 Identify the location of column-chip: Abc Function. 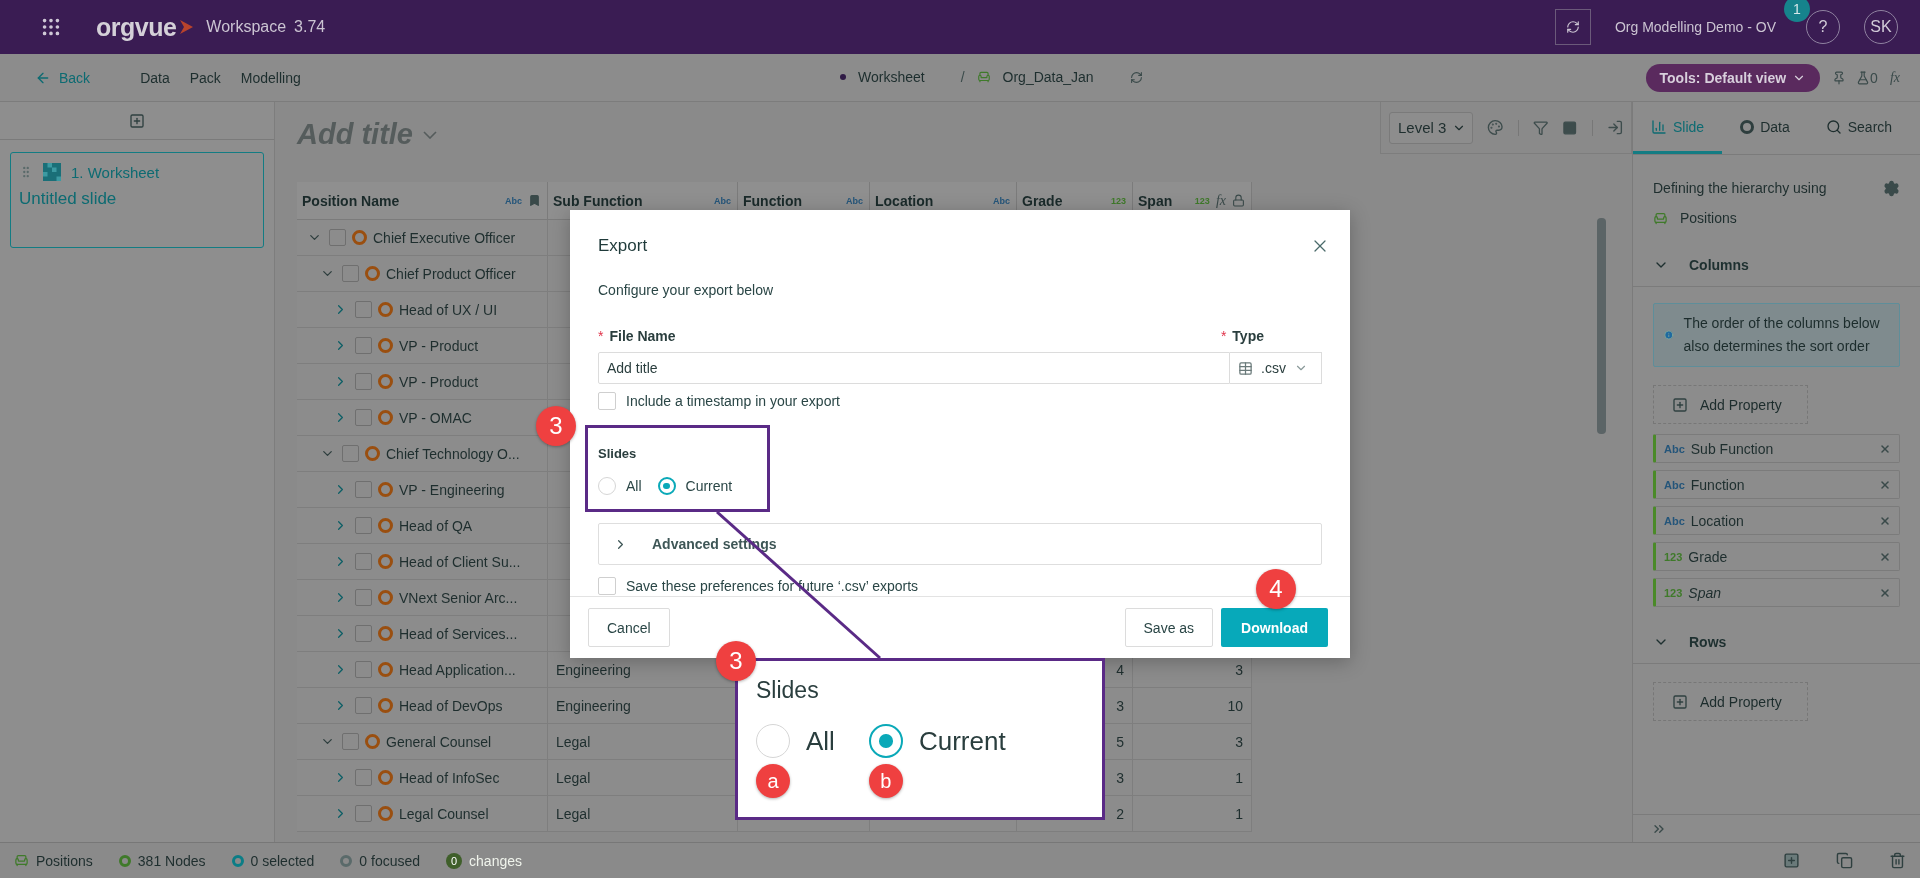
(1776, 484).